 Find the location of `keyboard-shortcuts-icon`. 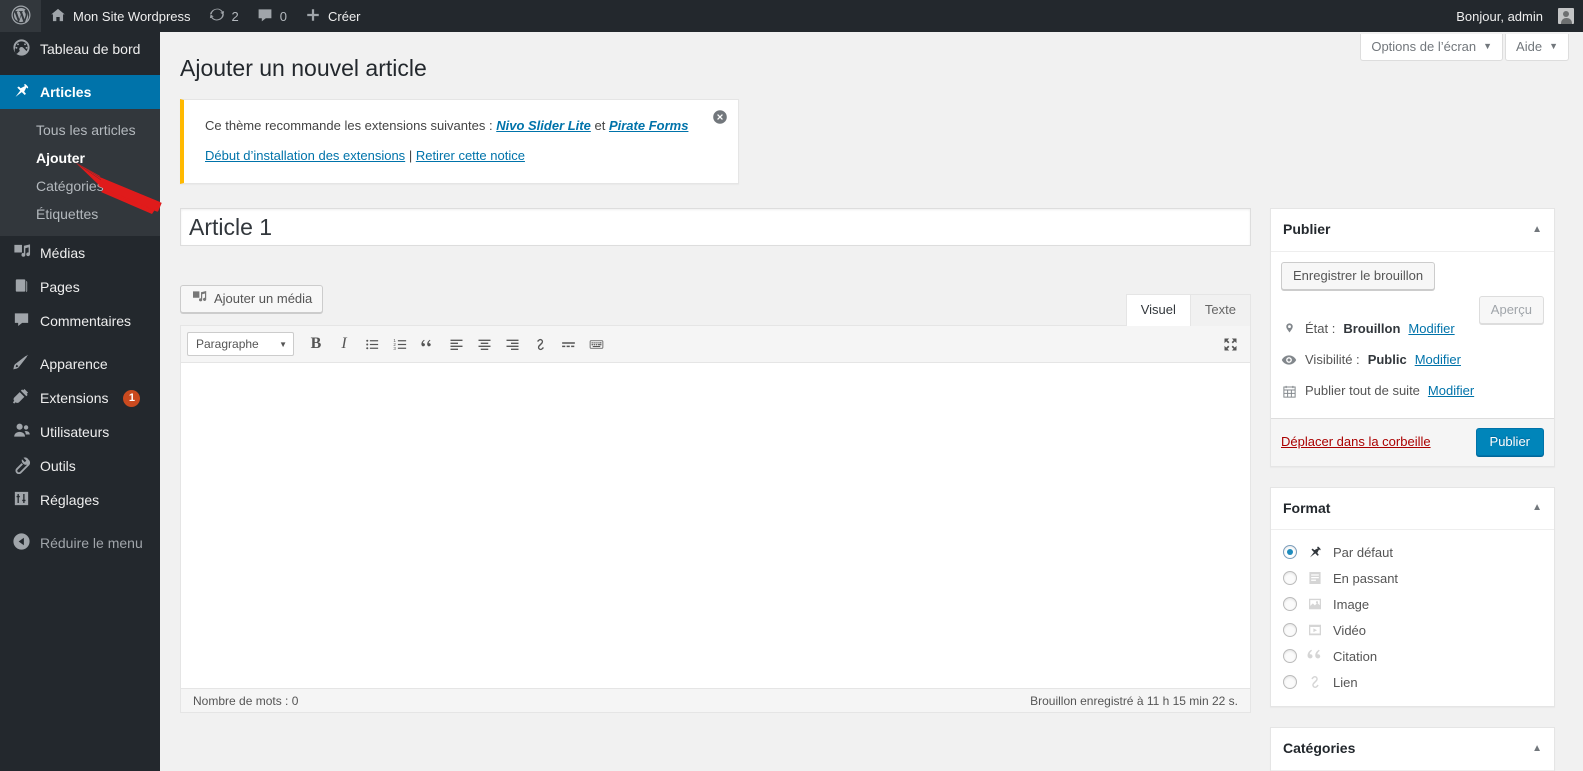

keyboard-shortcuts-icon is located at coordinates (596, 344).